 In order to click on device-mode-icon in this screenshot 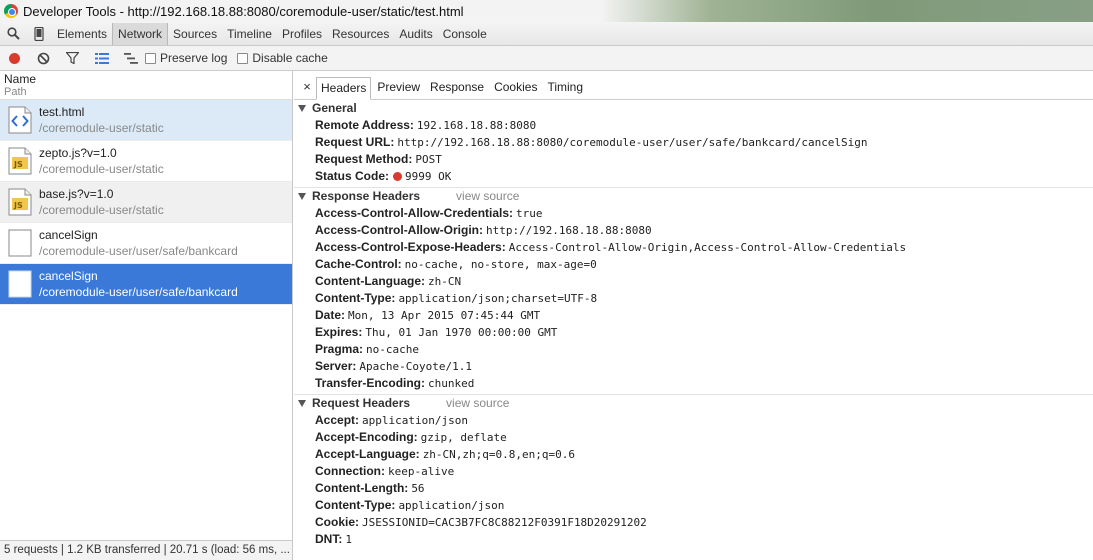, I will do `click(39, 34)`.